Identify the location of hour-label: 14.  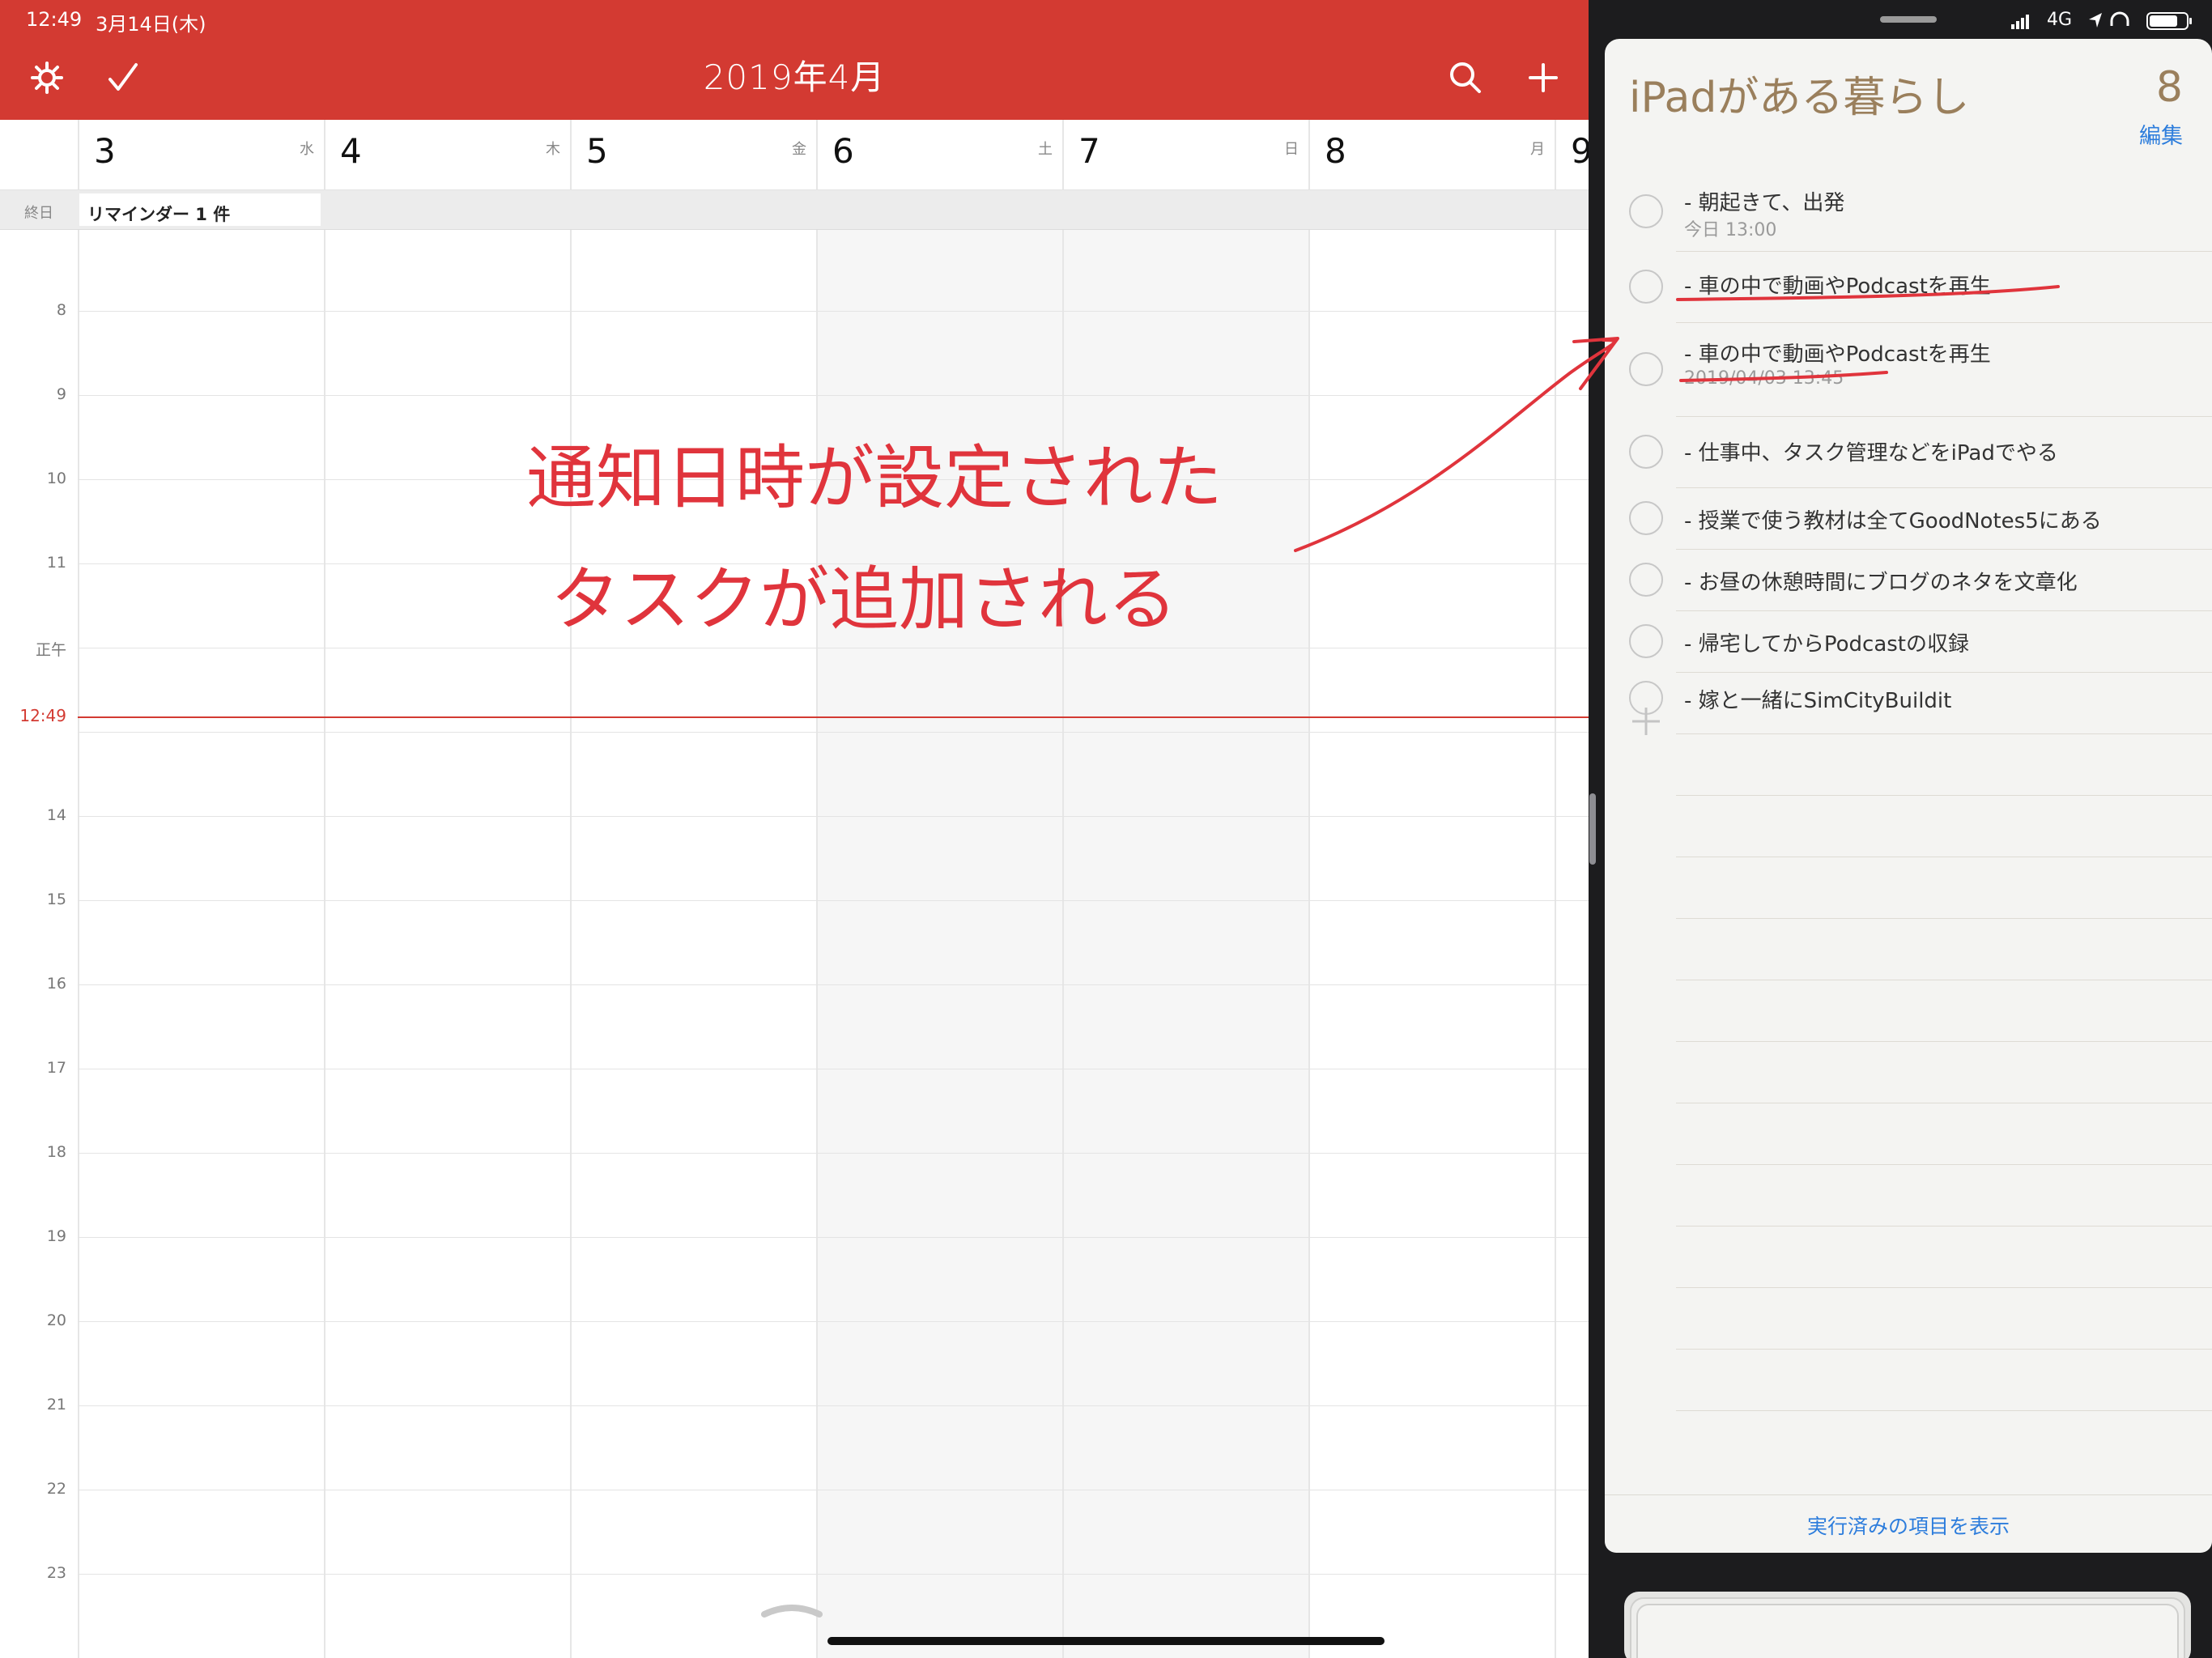
(56, 815).